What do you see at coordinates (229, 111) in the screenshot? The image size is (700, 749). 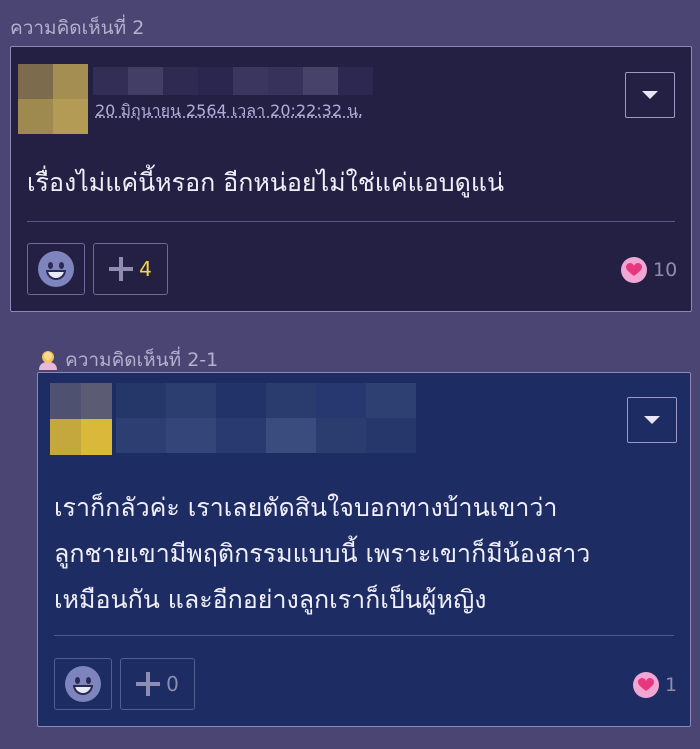 I see `comment-date: 20 มิถุนายน 2564 เวลา 20:22:32 น.` at bounding box center [229, 111].